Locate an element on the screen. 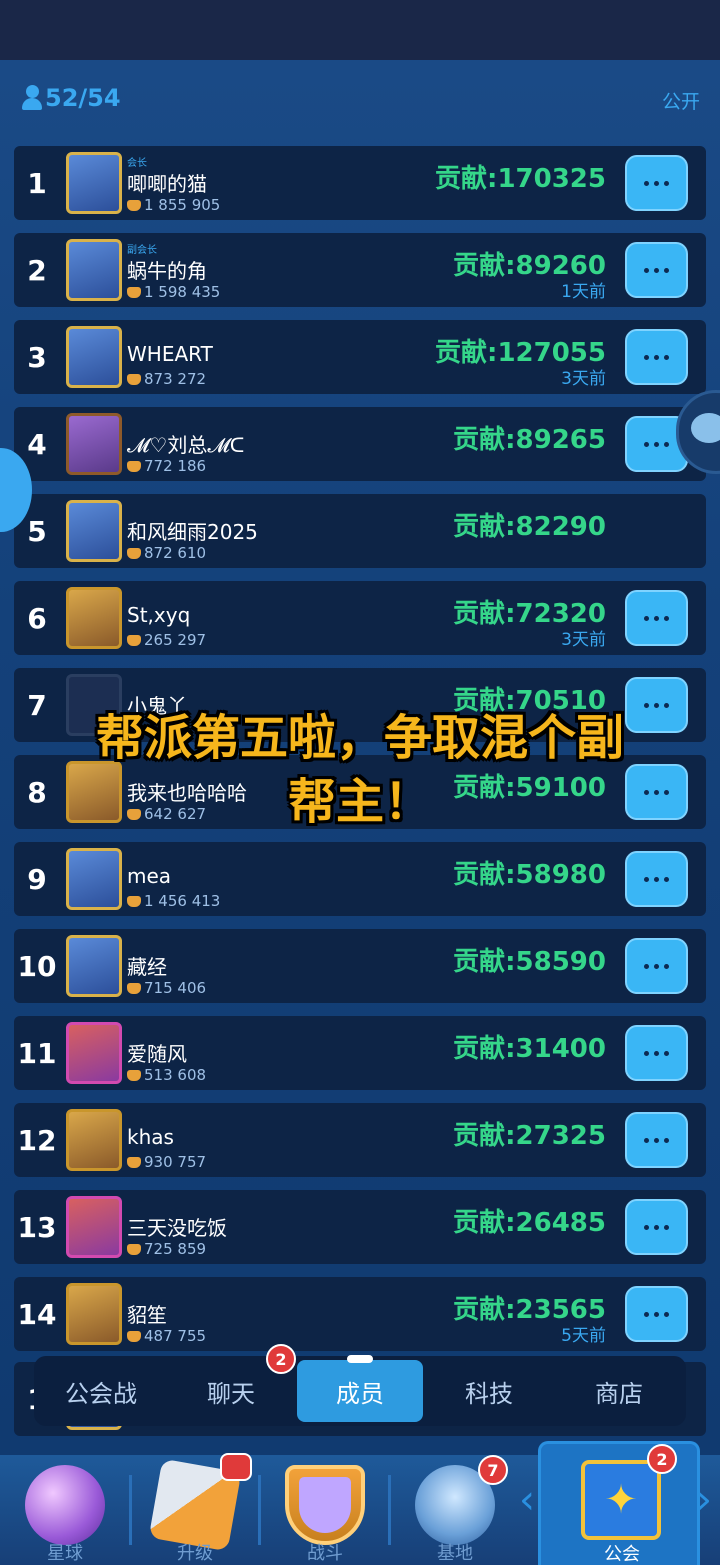 Image resolution: width=720 pixels, height=1565 pixels. member-contribution: 贡献:26485 is located at coordinates (529, 1223).